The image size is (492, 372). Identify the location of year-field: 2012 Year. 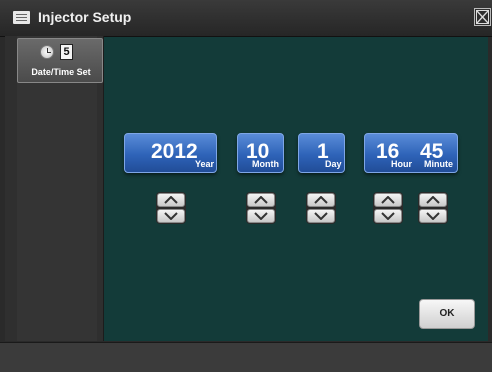
(170, 153).